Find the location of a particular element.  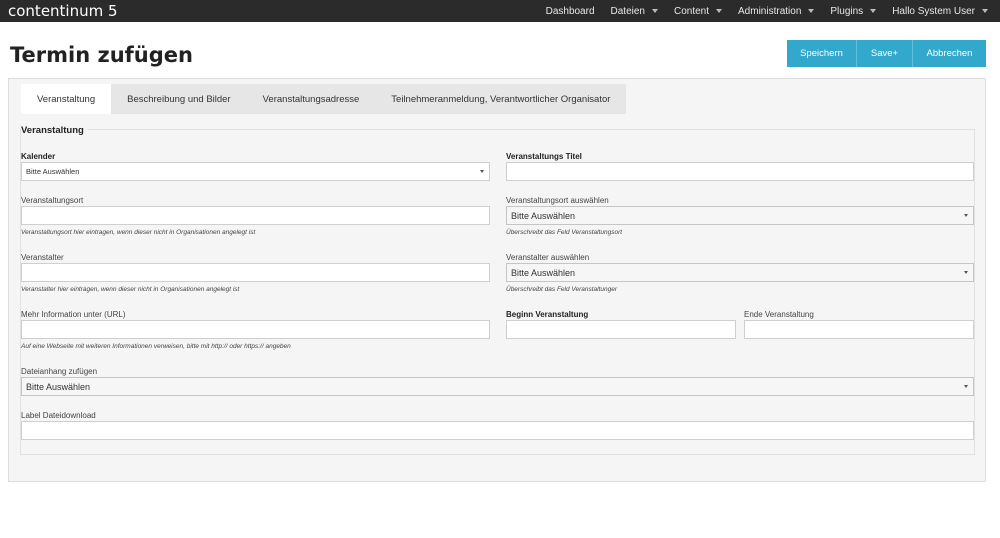

ende-input is located at coordinates (859, 329).